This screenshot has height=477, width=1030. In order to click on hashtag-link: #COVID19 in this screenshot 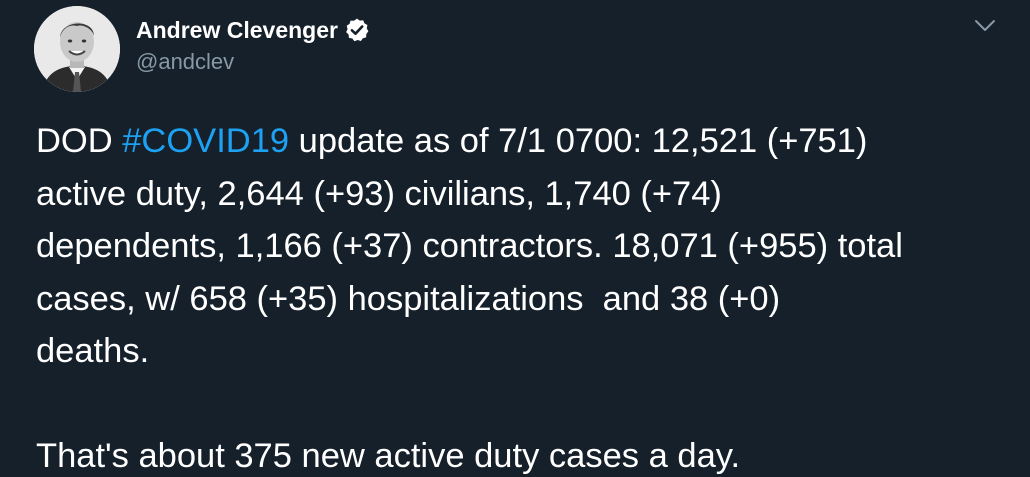, I will do `click(205, 141)`.